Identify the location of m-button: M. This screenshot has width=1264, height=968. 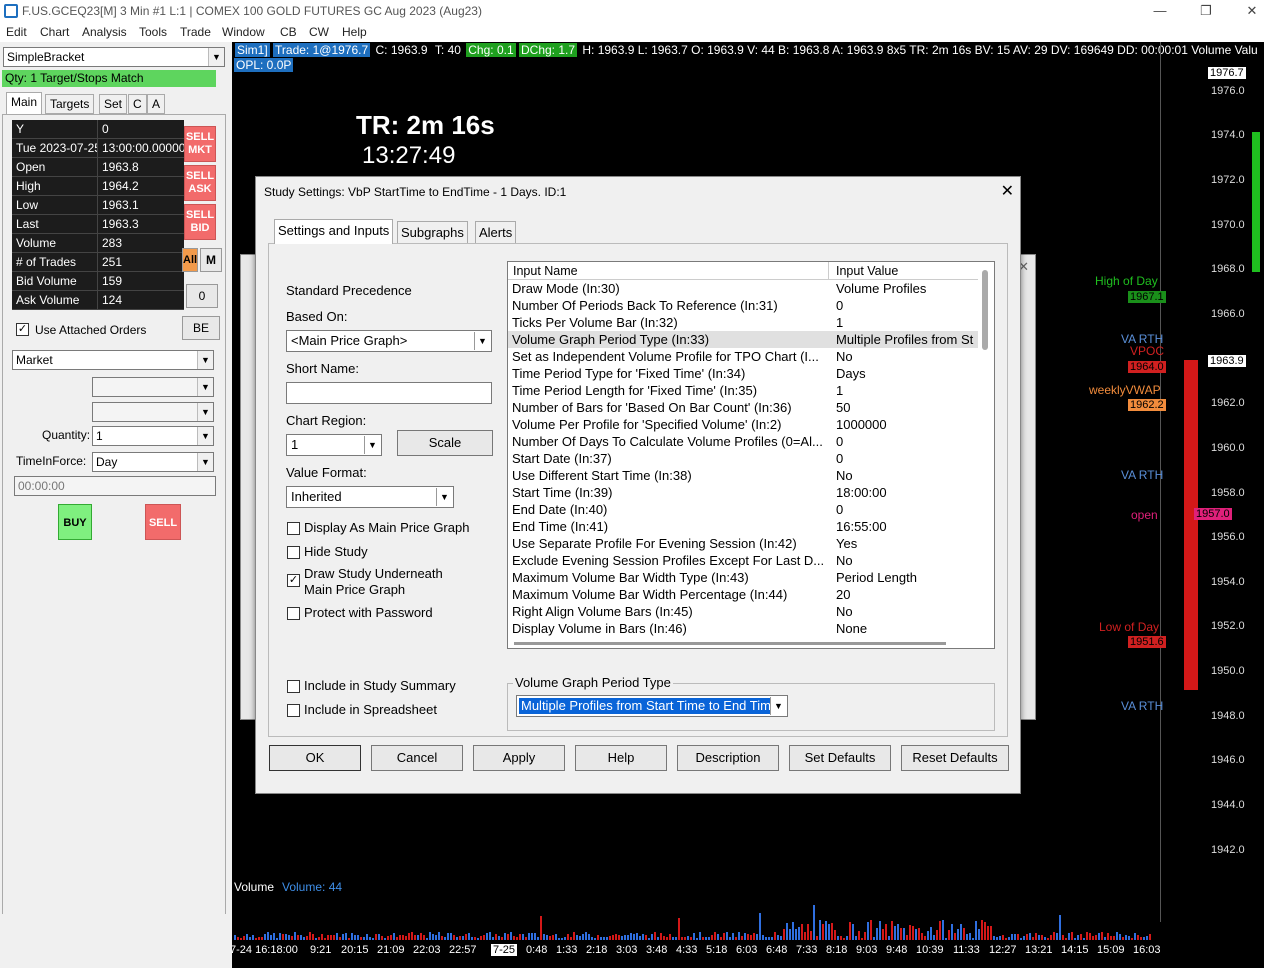
(211, 260).